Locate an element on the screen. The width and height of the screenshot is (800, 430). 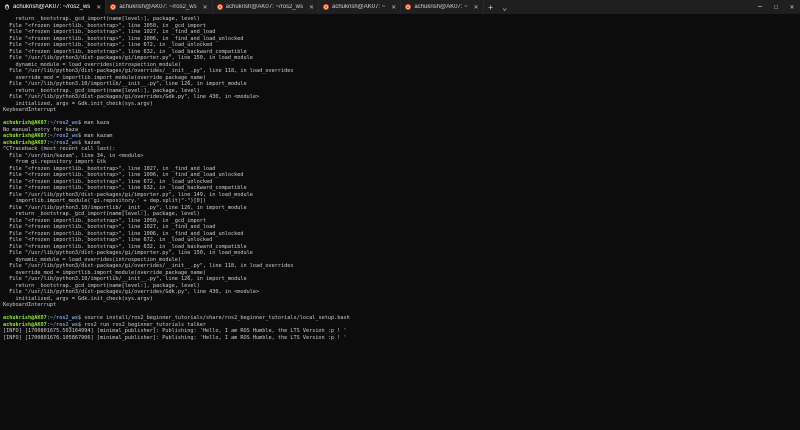
window-close-button: ✕ is located at coordinates (792, 7).